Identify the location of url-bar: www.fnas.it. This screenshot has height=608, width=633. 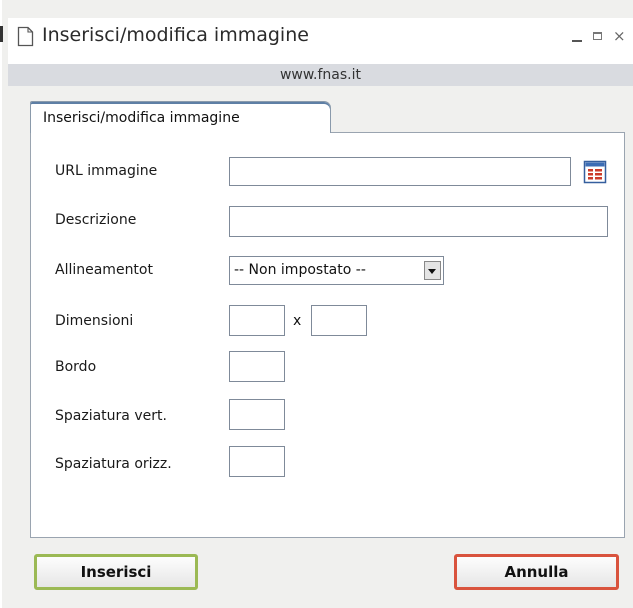
(320, 75).